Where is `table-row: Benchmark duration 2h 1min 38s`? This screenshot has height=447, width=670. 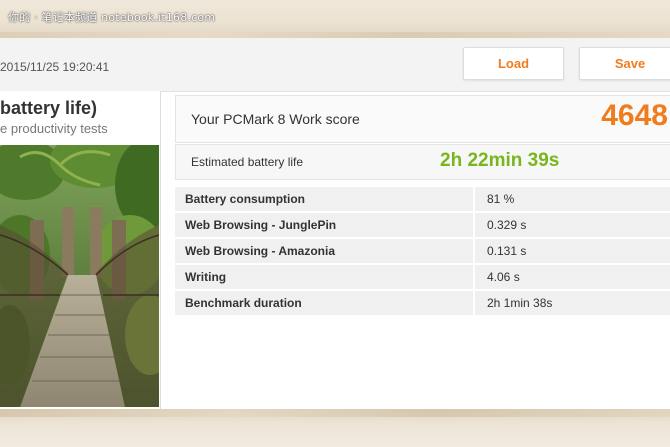 table-row: Benchmark duration 2h 1min 38s is located at coordinates (422, 303).